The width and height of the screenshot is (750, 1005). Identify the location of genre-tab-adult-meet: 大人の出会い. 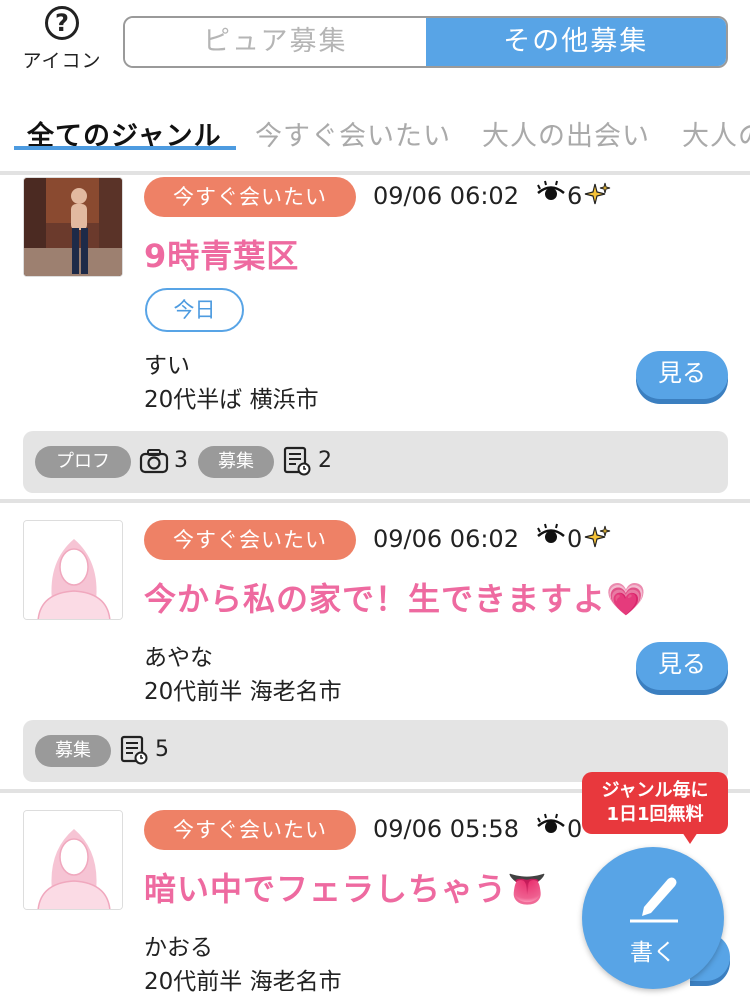
(566, 133).